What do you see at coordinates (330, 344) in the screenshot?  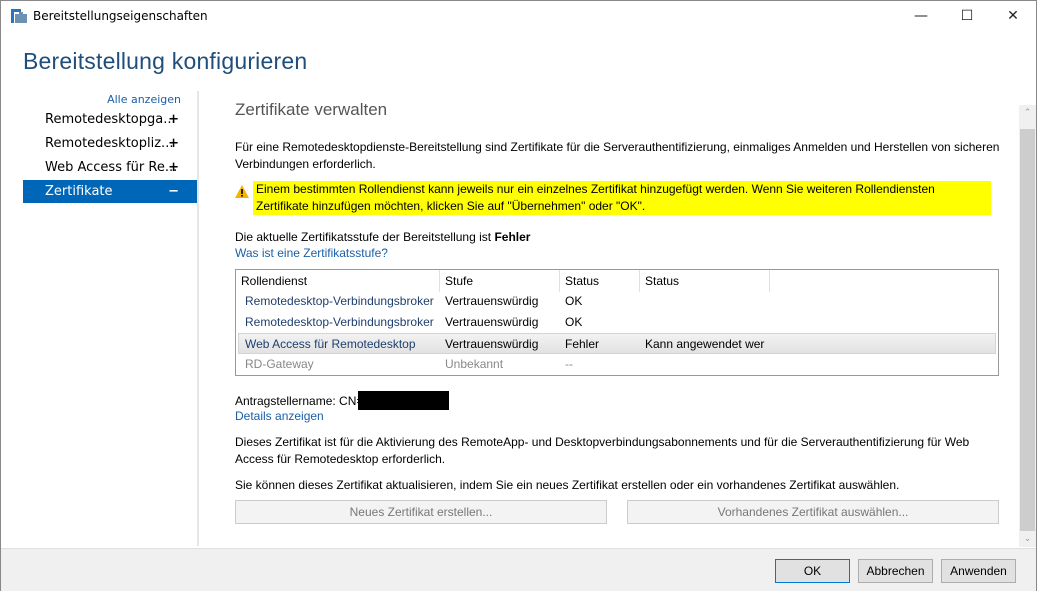 I see `cell: Web Access für Remotedesktop` at bounding box center [330, 344].